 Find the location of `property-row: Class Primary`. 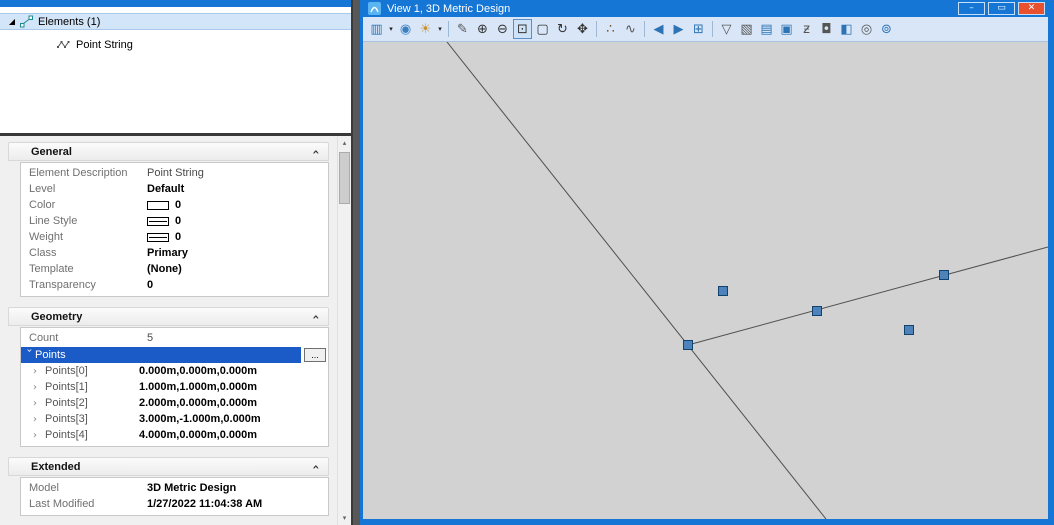

property-row: Class Primary is located at coordinates (174, 253).